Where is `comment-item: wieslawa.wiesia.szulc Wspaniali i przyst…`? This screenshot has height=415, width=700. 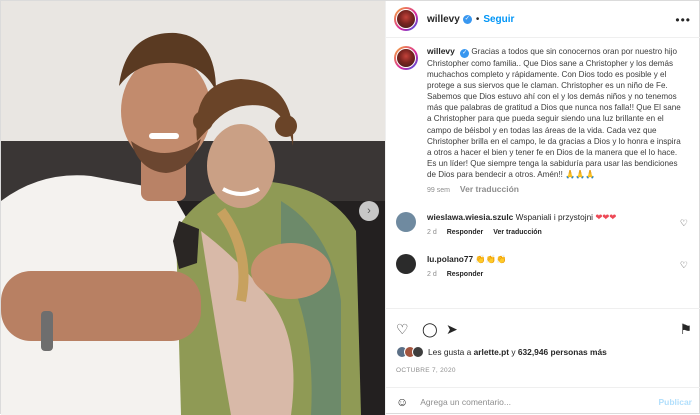
comment-item: wieslawa.wiesia.szulc Wspaniali i przyst… is located at coordinates (543, 225).